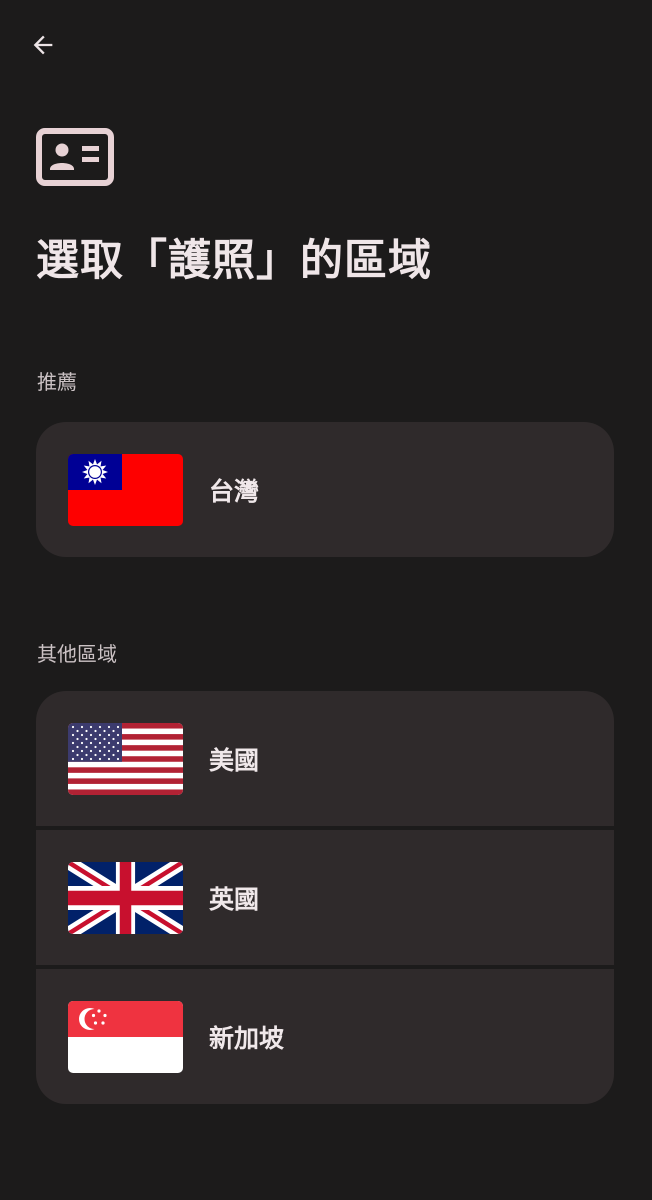 The height and width of the screenshot is (1200, 652). I want to click on region-item-uk: 英國, so click(325, 897).